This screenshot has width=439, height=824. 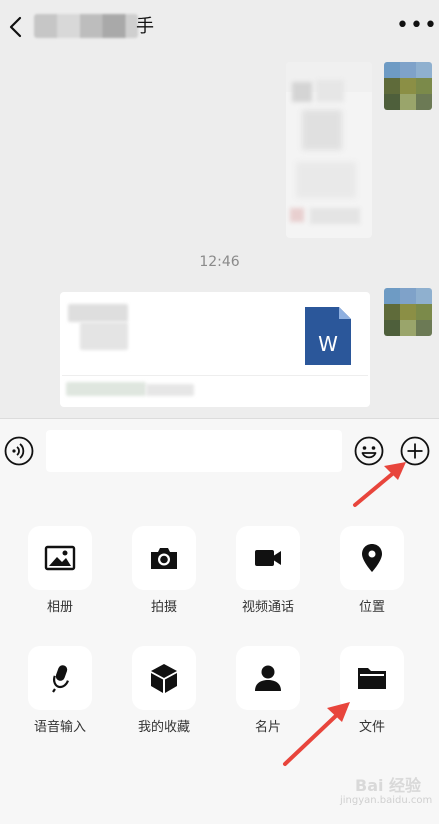 I want to click on watermark-text: Bai 经验, so click(x=388, y=785).